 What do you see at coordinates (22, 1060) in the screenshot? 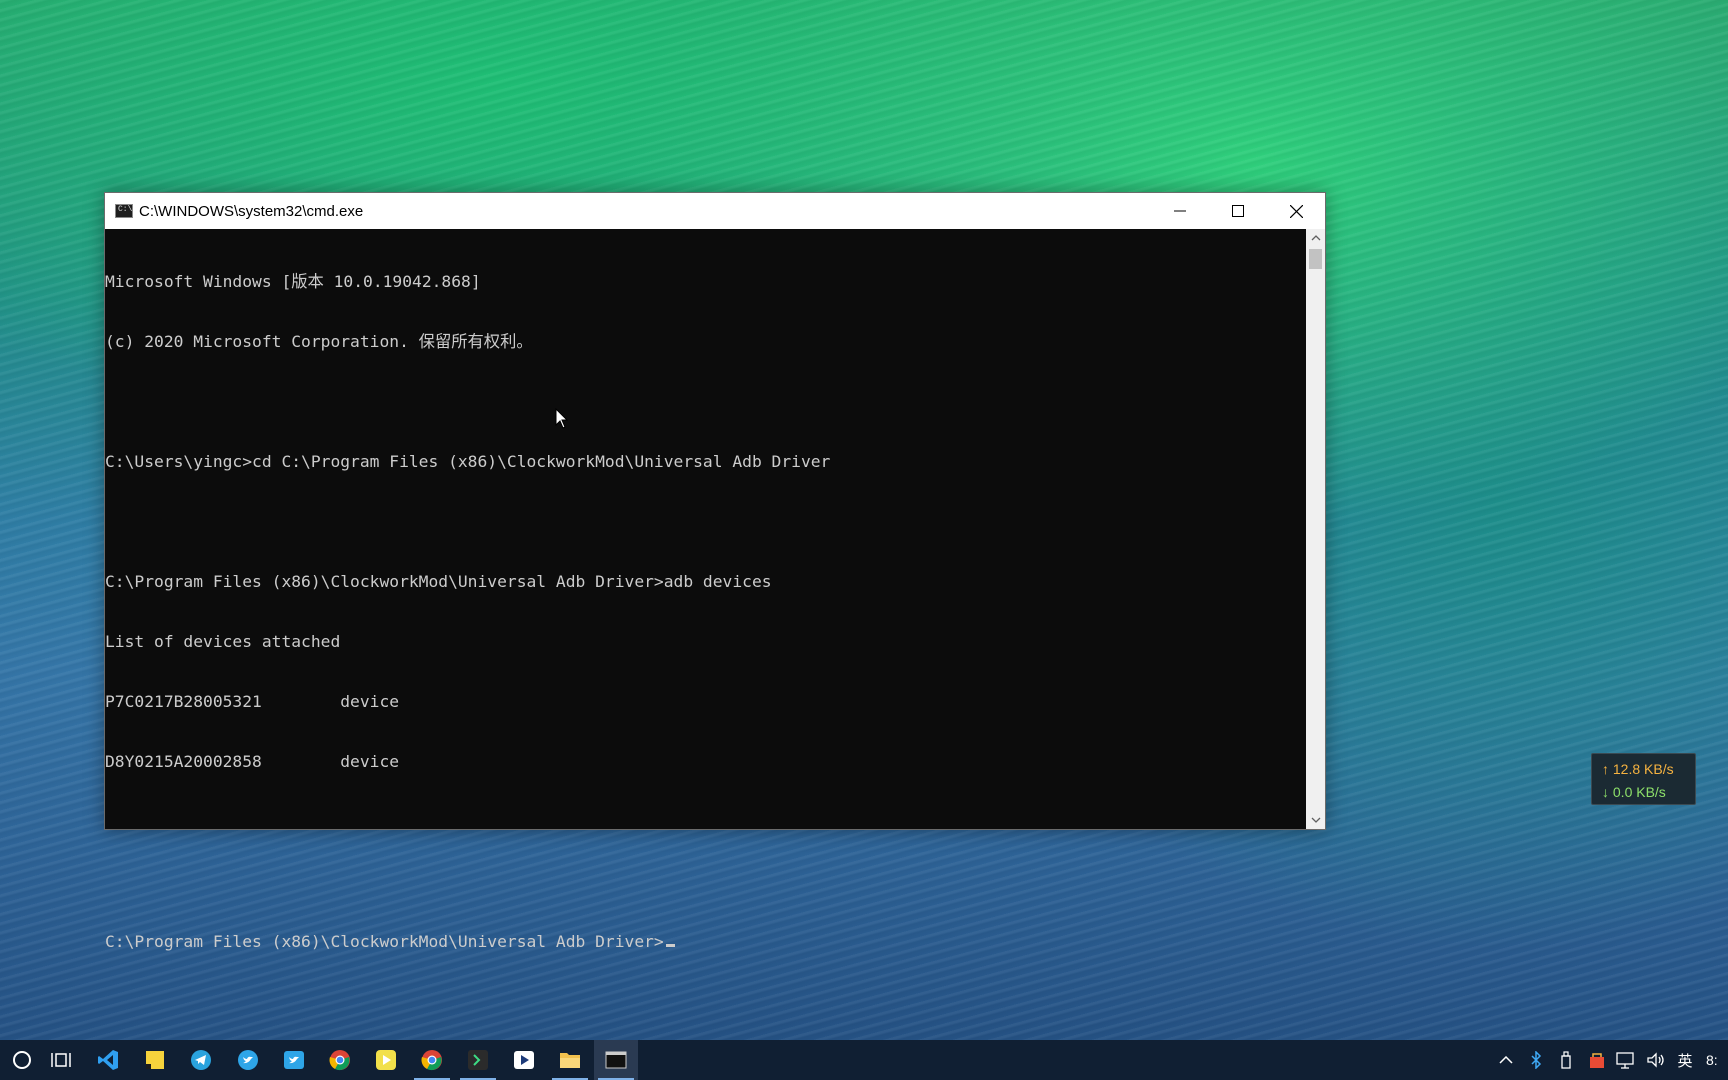
I see `search-circle-icon` at bounding box center [22, 1060].